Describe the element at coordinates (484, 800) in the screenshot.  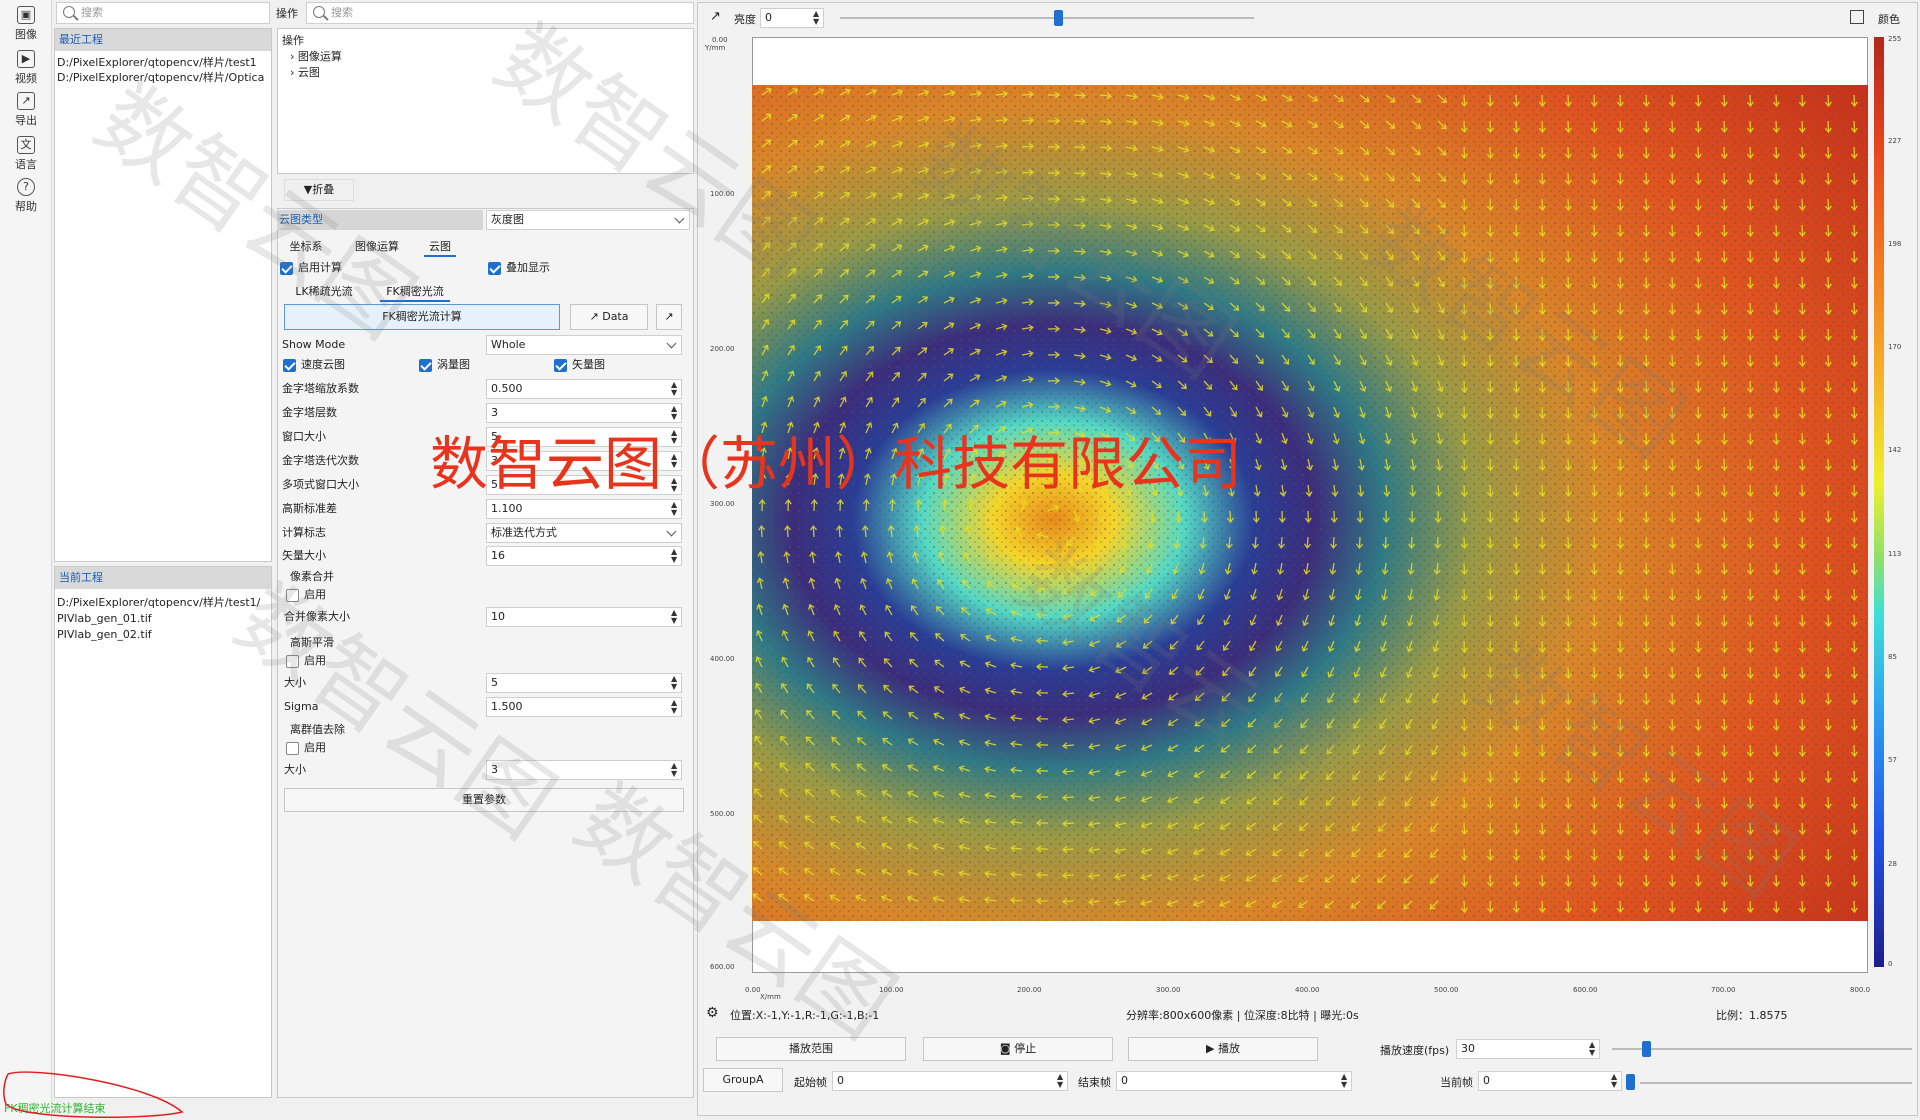
I see `reset-params-button: 重置参数` at that location.